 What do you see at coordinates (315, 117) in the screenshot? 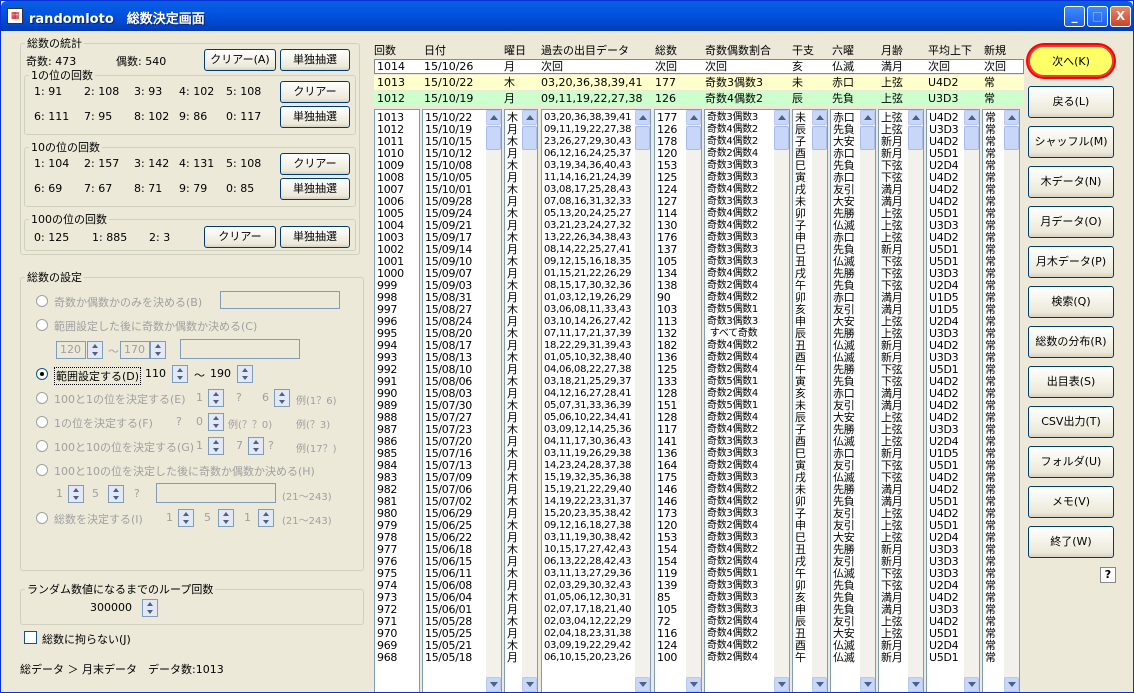
I see `single-draw-ones-button: 単独抽選` at bounding box center [315, 117].